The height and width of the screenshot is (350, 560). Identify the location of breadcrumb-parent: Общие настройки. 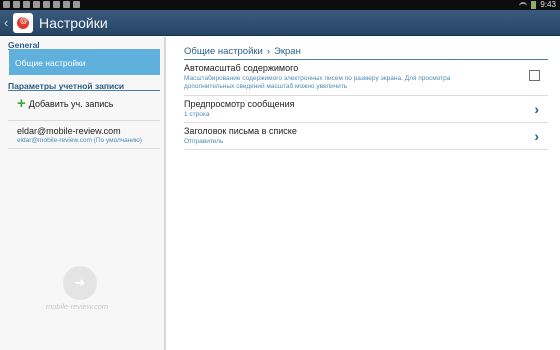
(223, 51).